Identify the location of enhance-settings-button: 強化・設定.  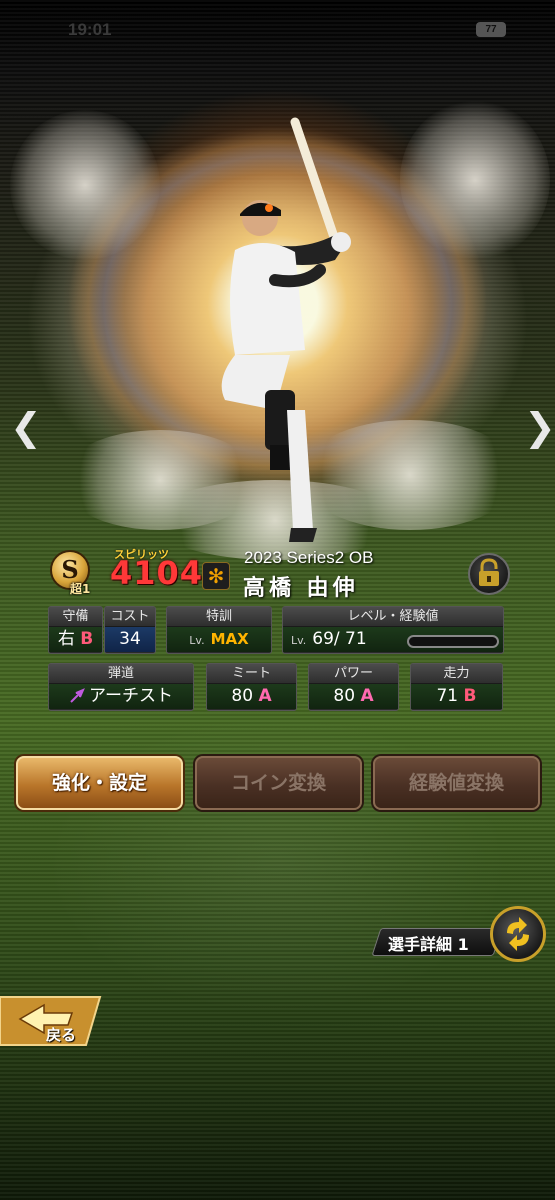
(99, 783).